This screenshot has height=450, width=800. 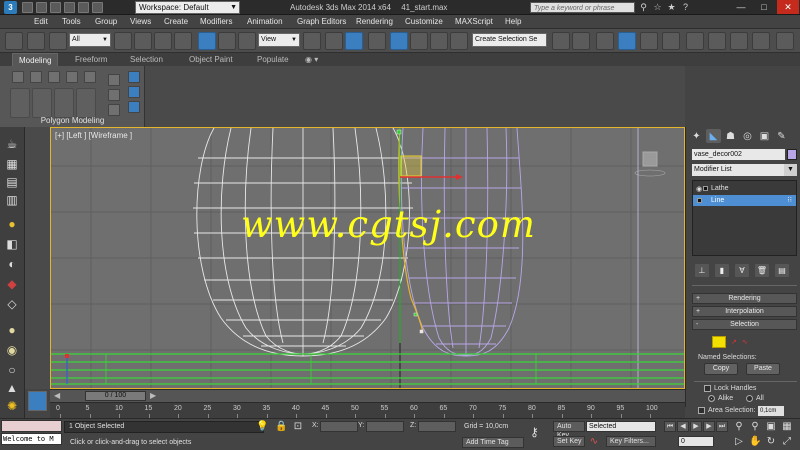 I want to click on menu-rendering: Rendering, so click(x=374, y=22).